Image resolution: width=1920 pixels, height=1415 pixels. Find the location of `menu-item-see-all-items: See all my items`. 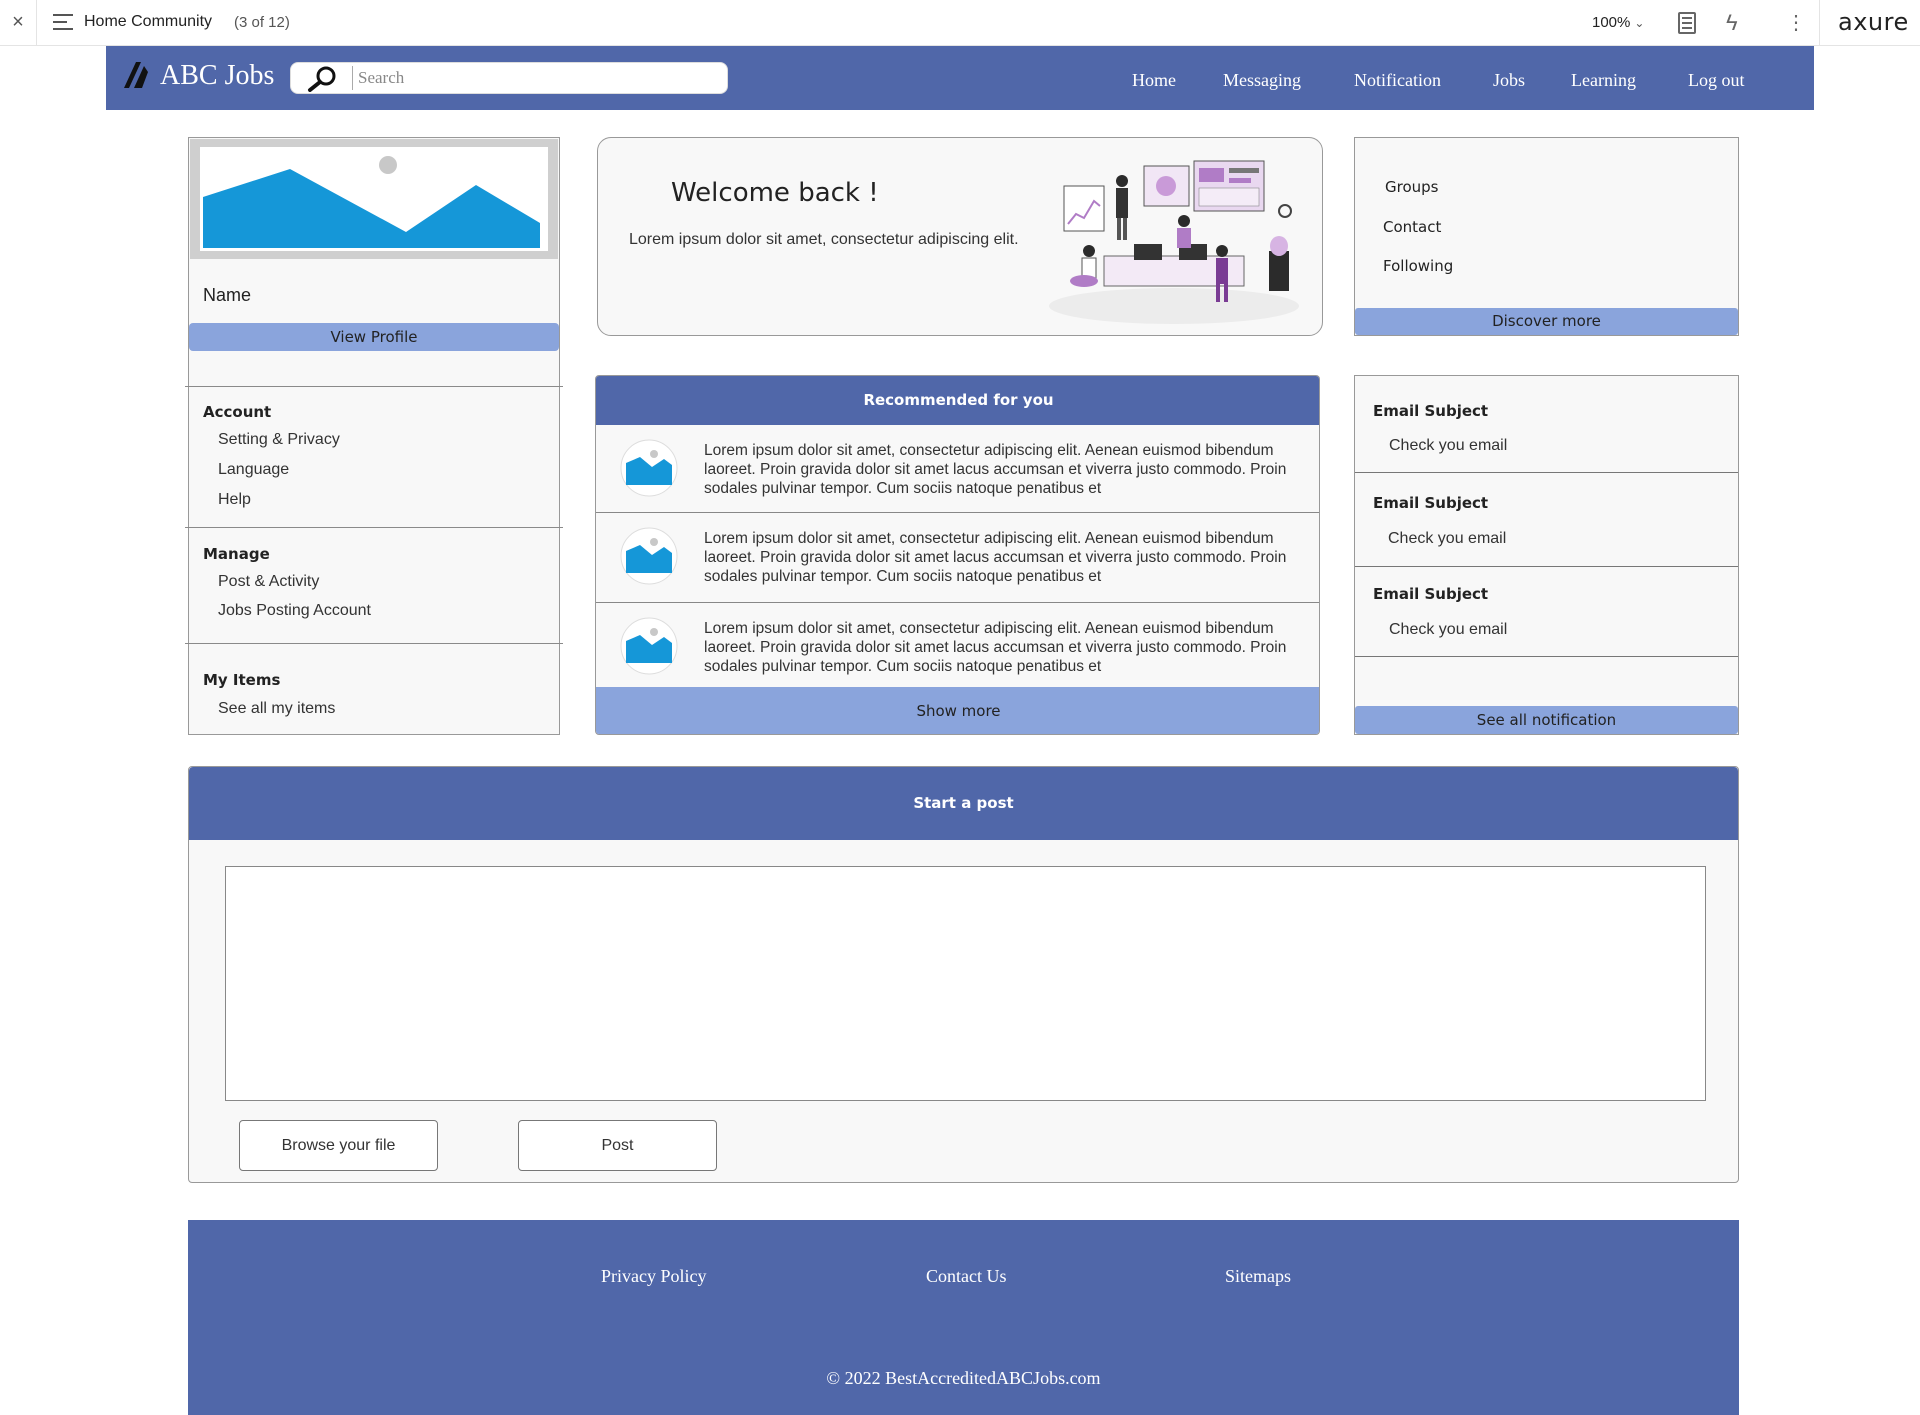

menu-item-see-all-items: See all my items is located at coordinates (276, 709).